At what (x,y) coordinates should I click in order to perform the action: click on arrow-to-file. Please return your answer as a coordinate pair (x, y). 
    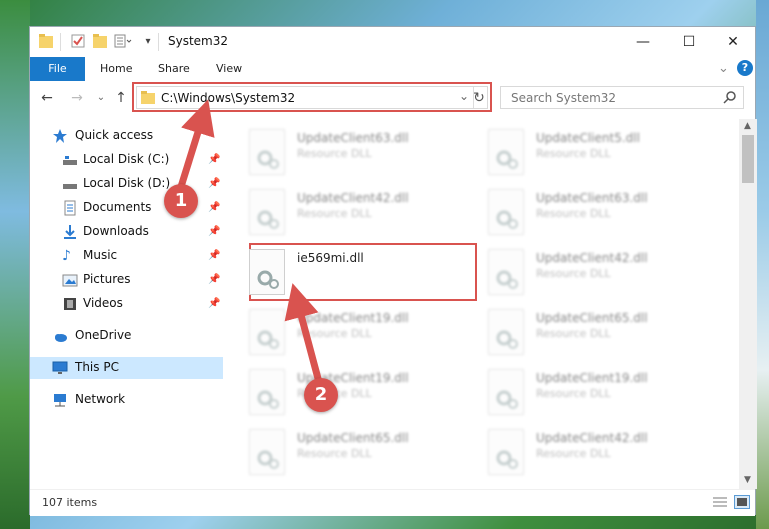
    Looking at the image, I should click on (304, 335).